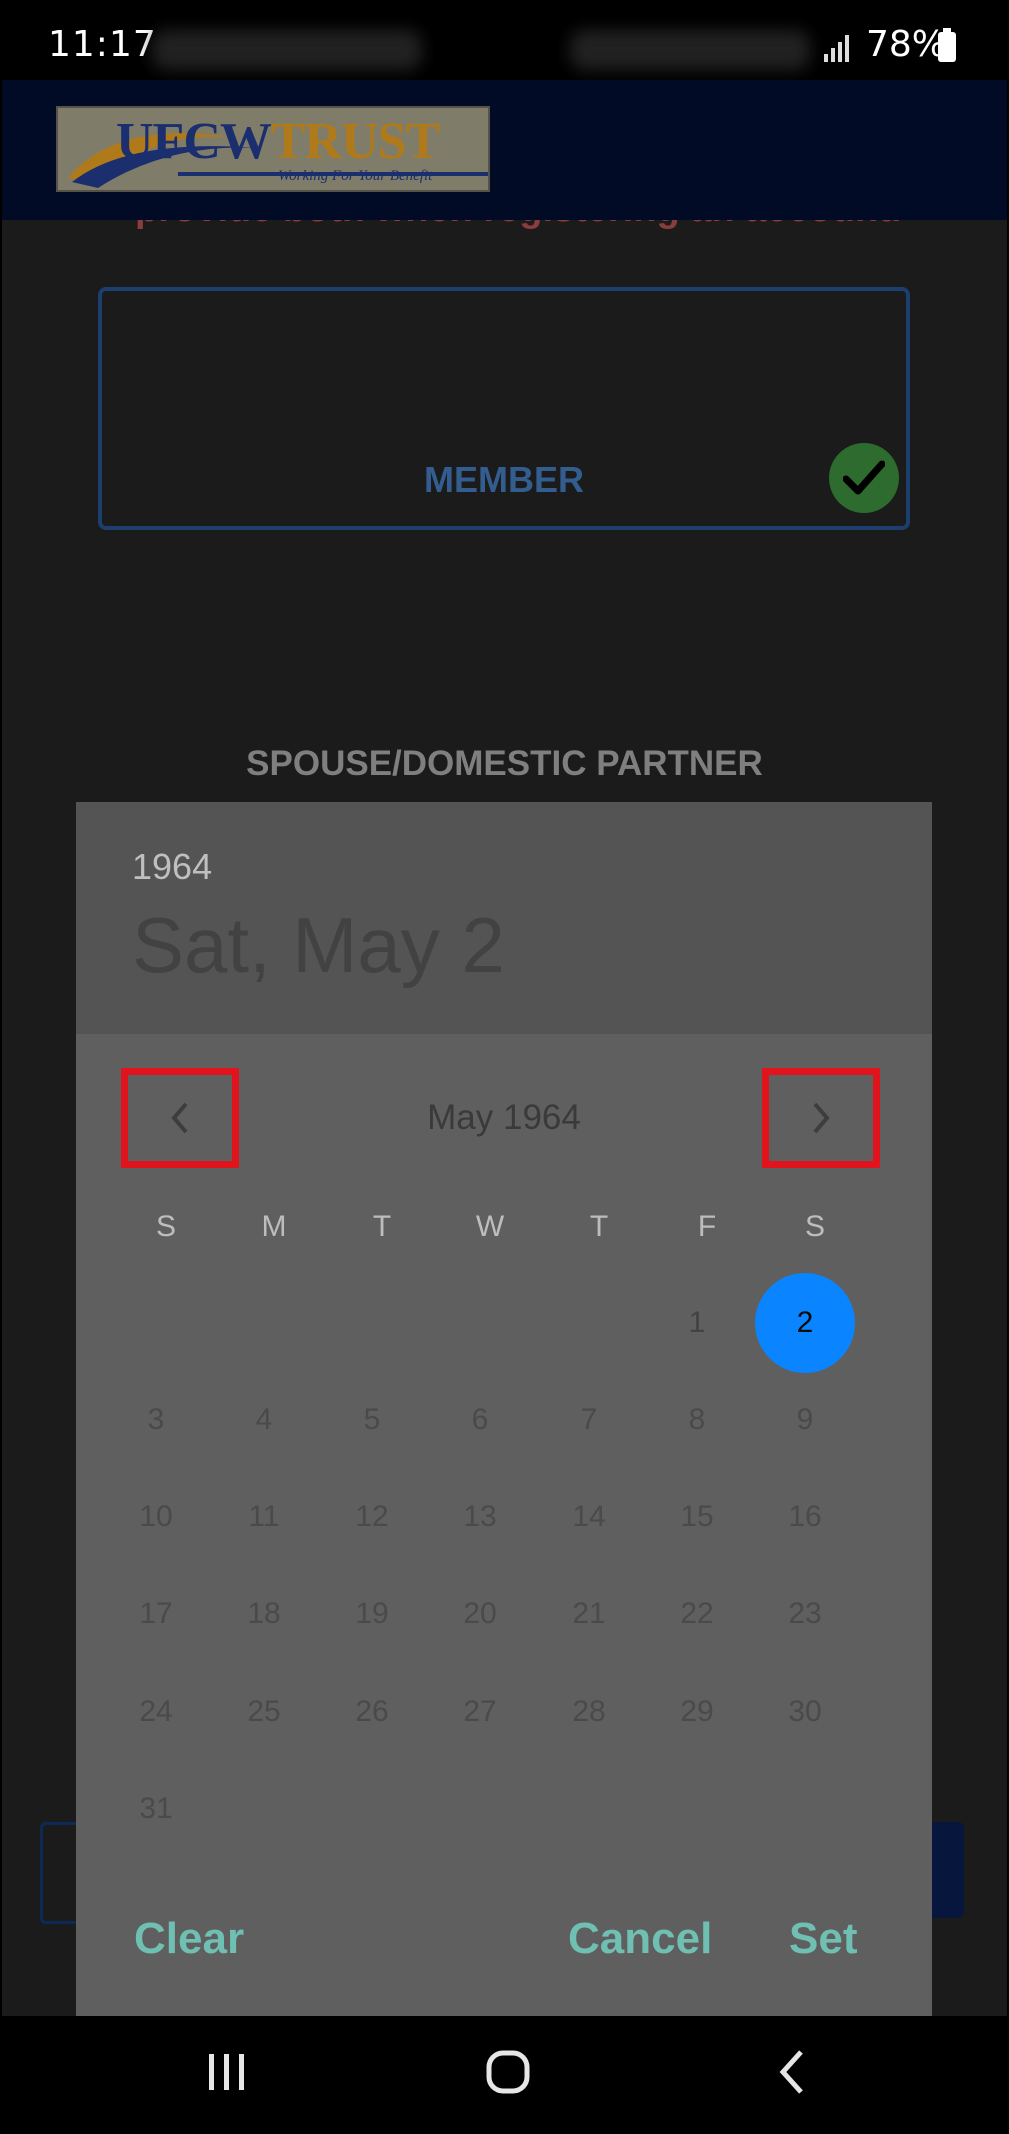  Describe the element at coordinates (372, 1420) in the screenshot. I see `calendar-day: 5` at that location.